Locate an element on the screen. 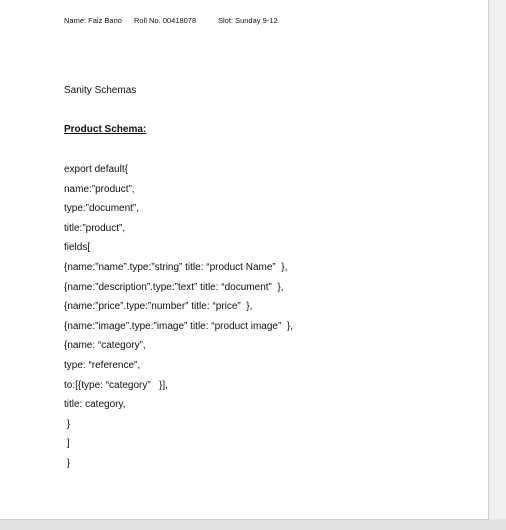 This screenshot has height=530, width=506. document-title: Sanity Schemas is located at coordinates (100, 90).